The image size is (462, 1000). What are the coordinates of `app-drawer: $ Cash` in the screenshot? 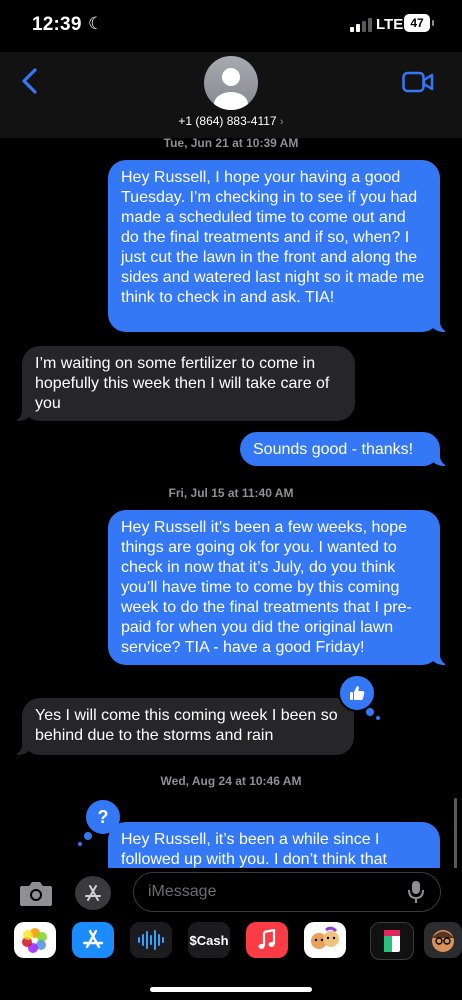 It's located at (231, 959).